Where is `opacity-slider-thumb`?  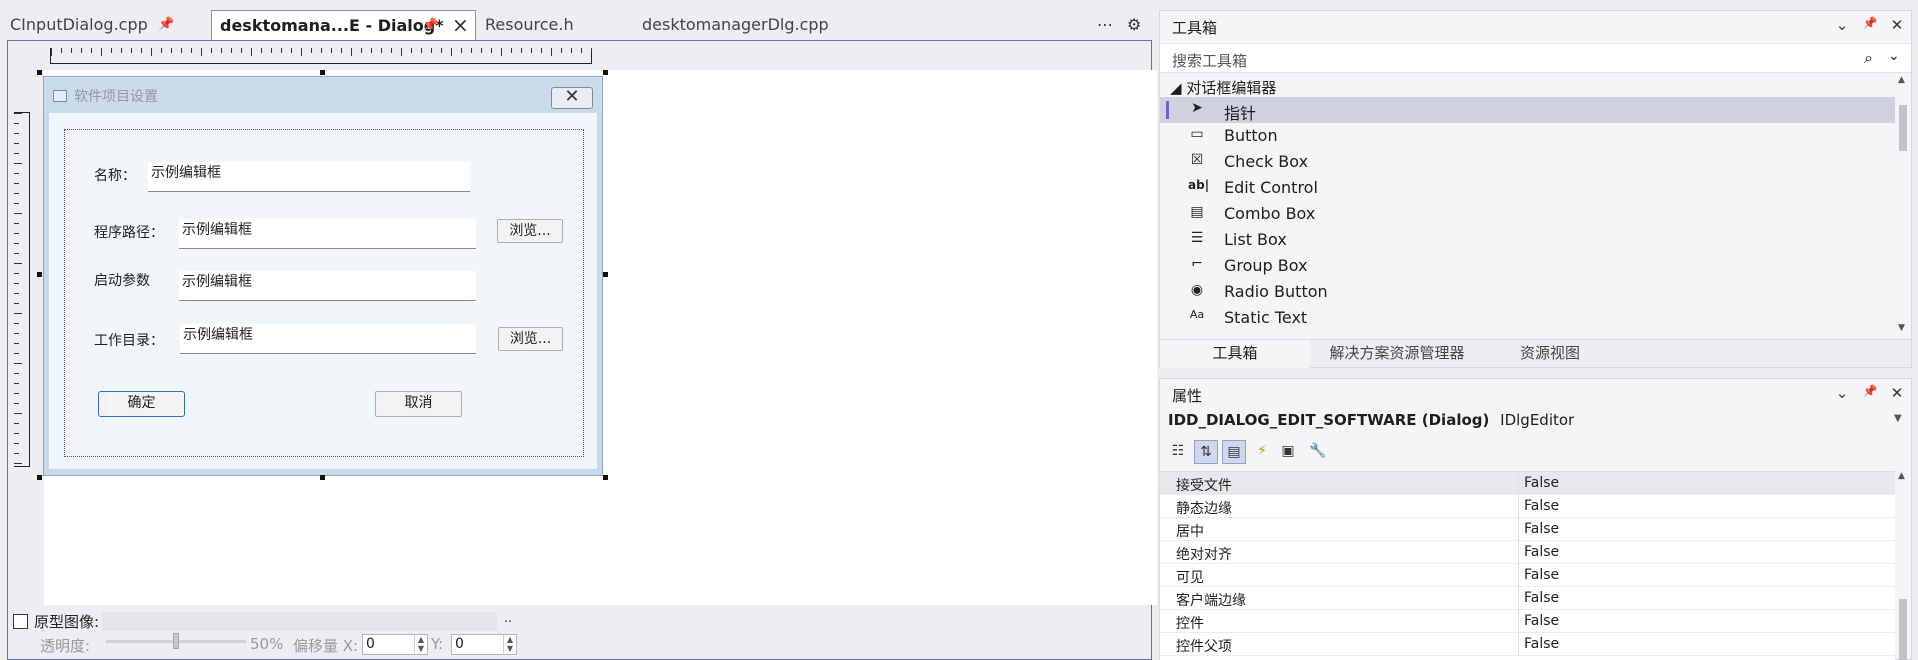
opacity-slider-thumb is located at coordinates (176, 641).